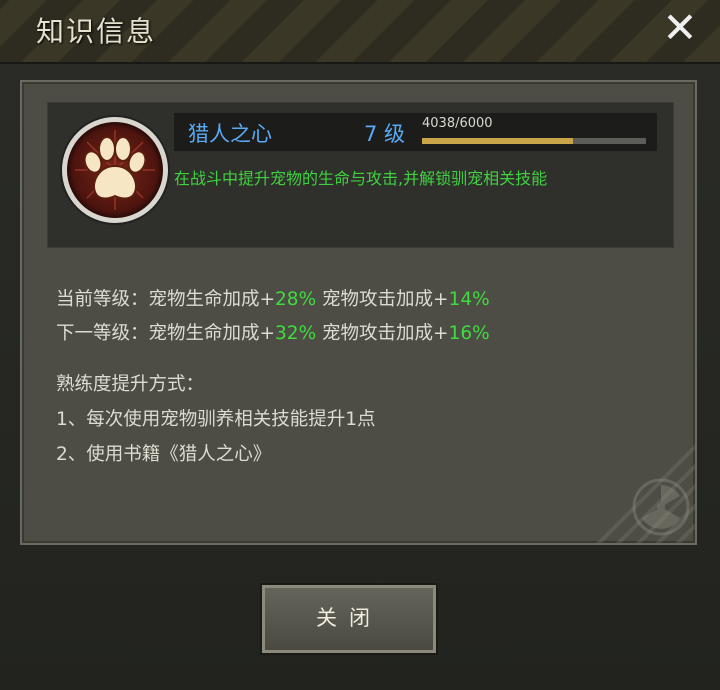 The image size is (720, 690). I want to click on progress-bar, so click(534, 141).